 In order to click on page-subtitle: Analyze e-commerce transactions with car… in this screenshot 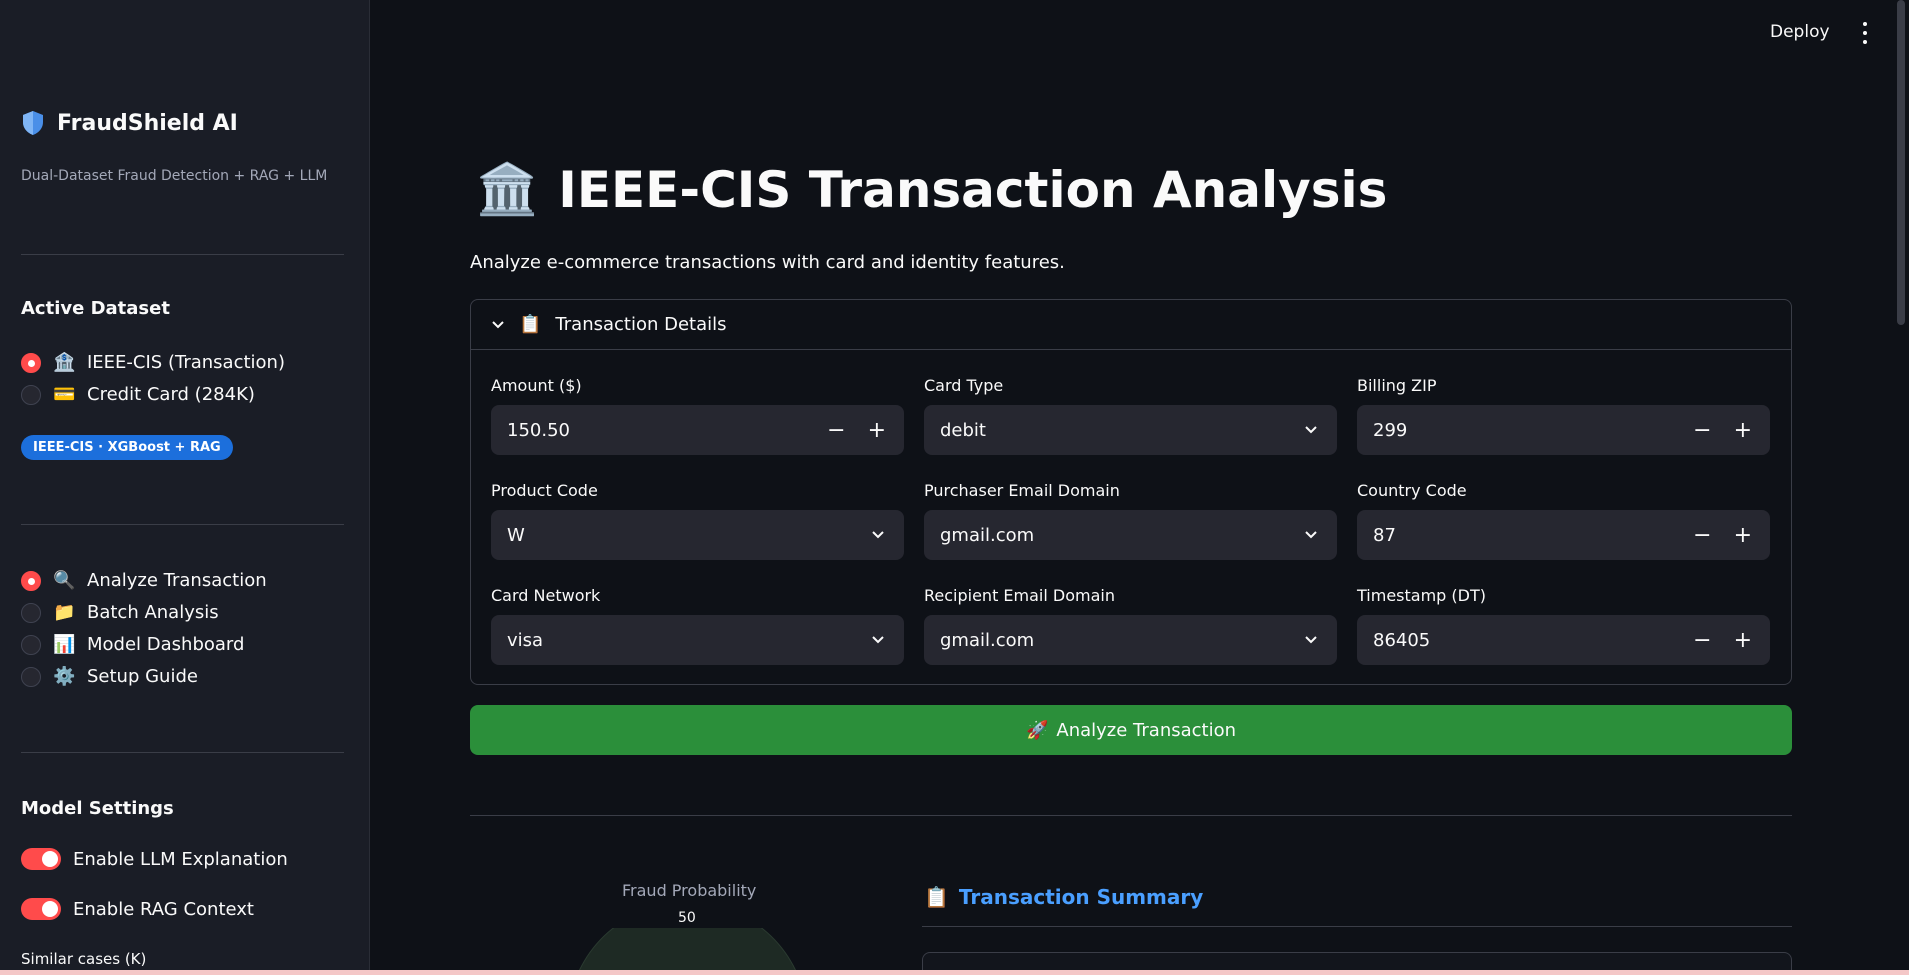, I will do `click(767, 262)`.